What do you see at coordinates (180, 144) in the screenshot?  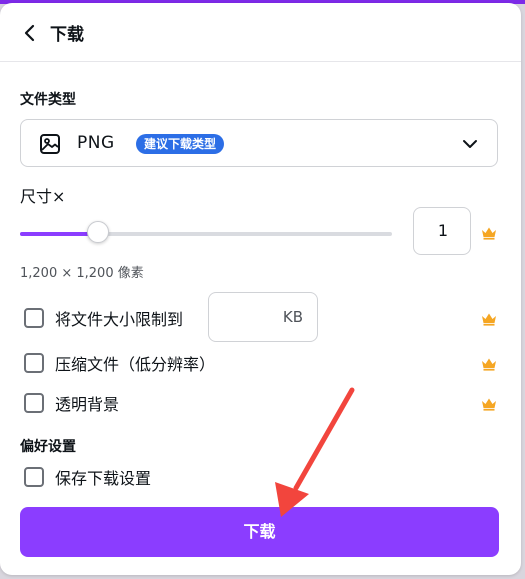 I see `recommended-badge: 建议下载类型` at bounding box center [180, 144].